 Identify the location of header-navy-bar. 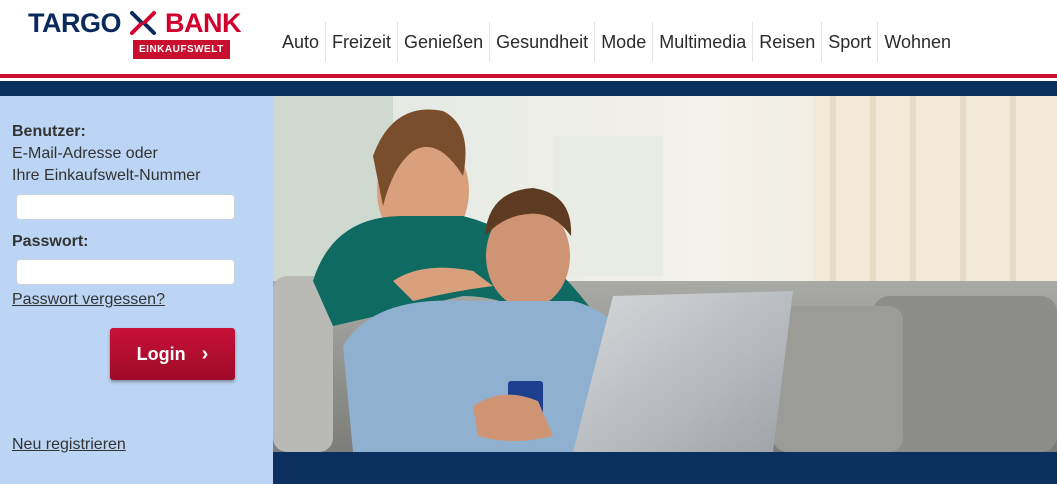
(528, 88).